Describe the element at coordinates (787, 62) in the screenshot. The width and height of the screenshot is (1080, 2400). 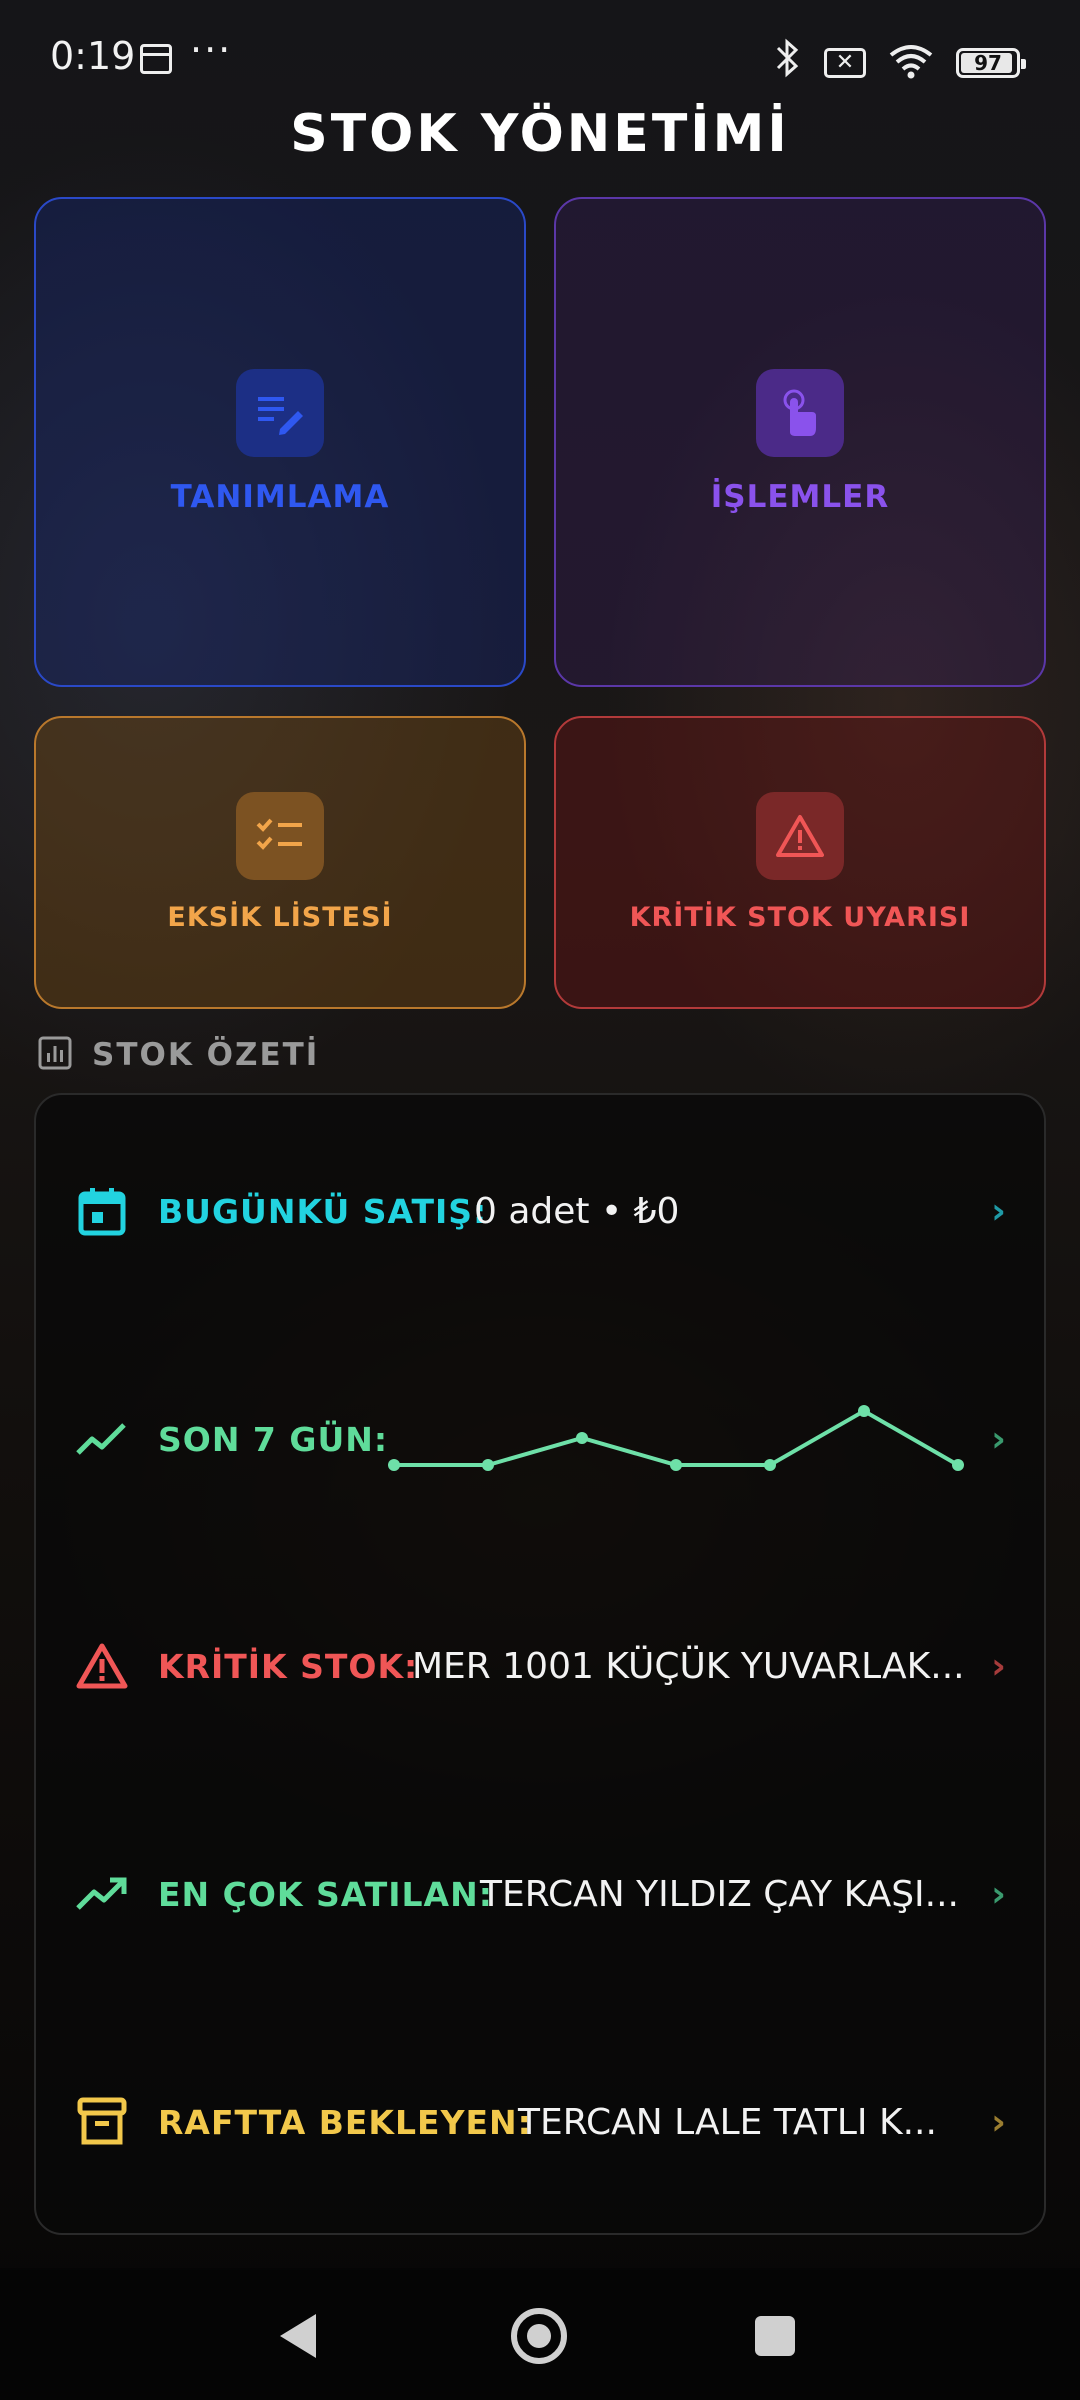
I see `bluetooth-icon` at that location.